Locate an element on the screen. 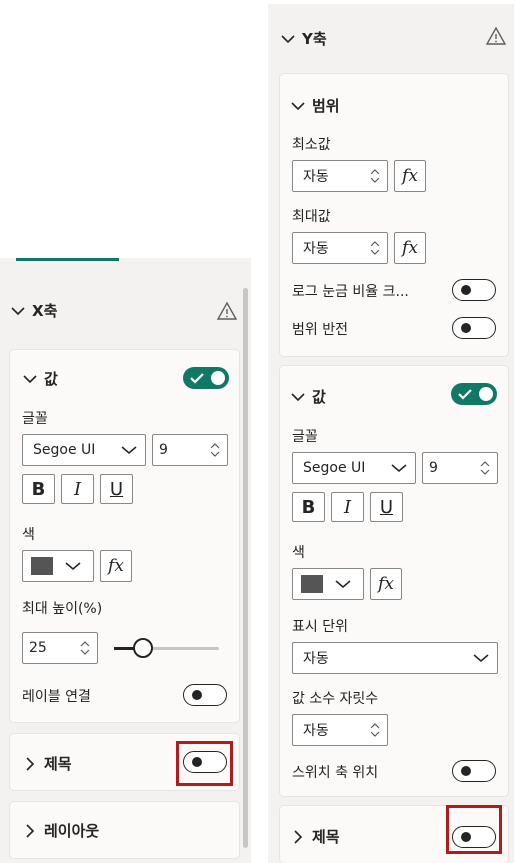  display-units-dropdown: 자동 is located at coordinates (395, 658).